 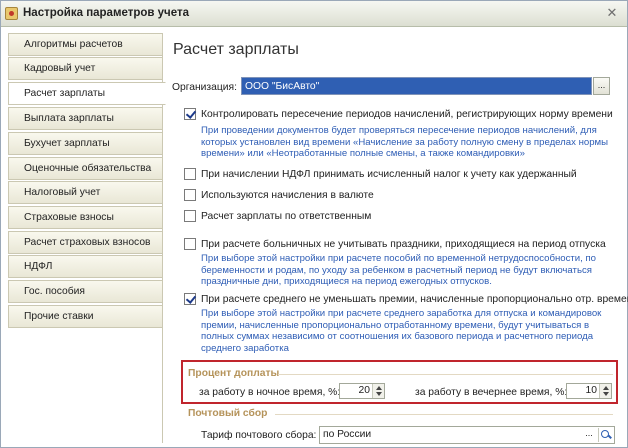 What do you see at coordinates (85, 242) in the screenshot?
I see `sidebar-item-insurance-calc: Расчет страховых взносов` at bounding box center [85, 242].